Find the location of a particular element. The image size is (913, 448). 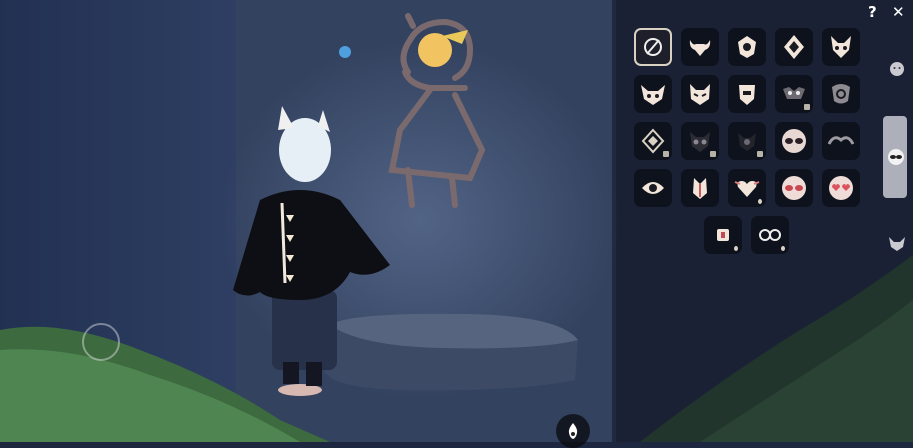

face-icon is located at coordinates (897, 69).